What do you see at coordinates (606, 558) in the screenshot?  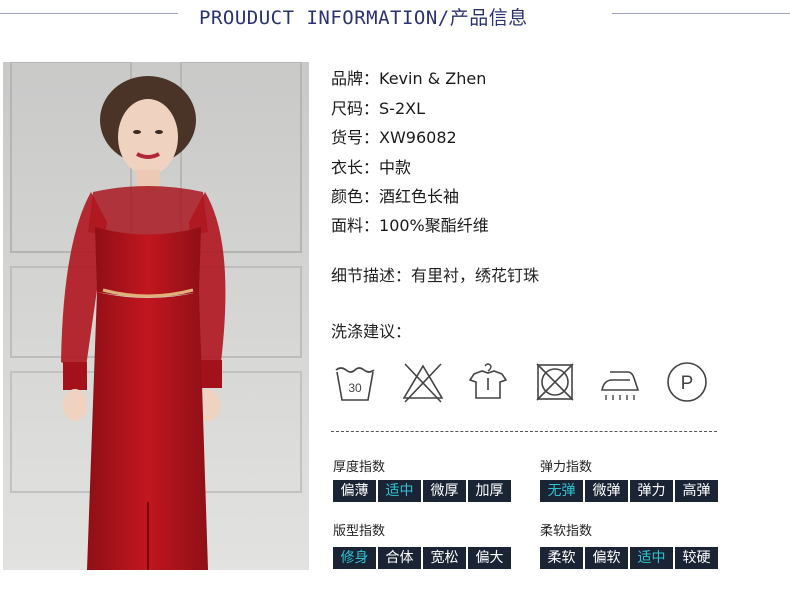 I see `softness-option: 偏软` at bounding box center [606, 558].